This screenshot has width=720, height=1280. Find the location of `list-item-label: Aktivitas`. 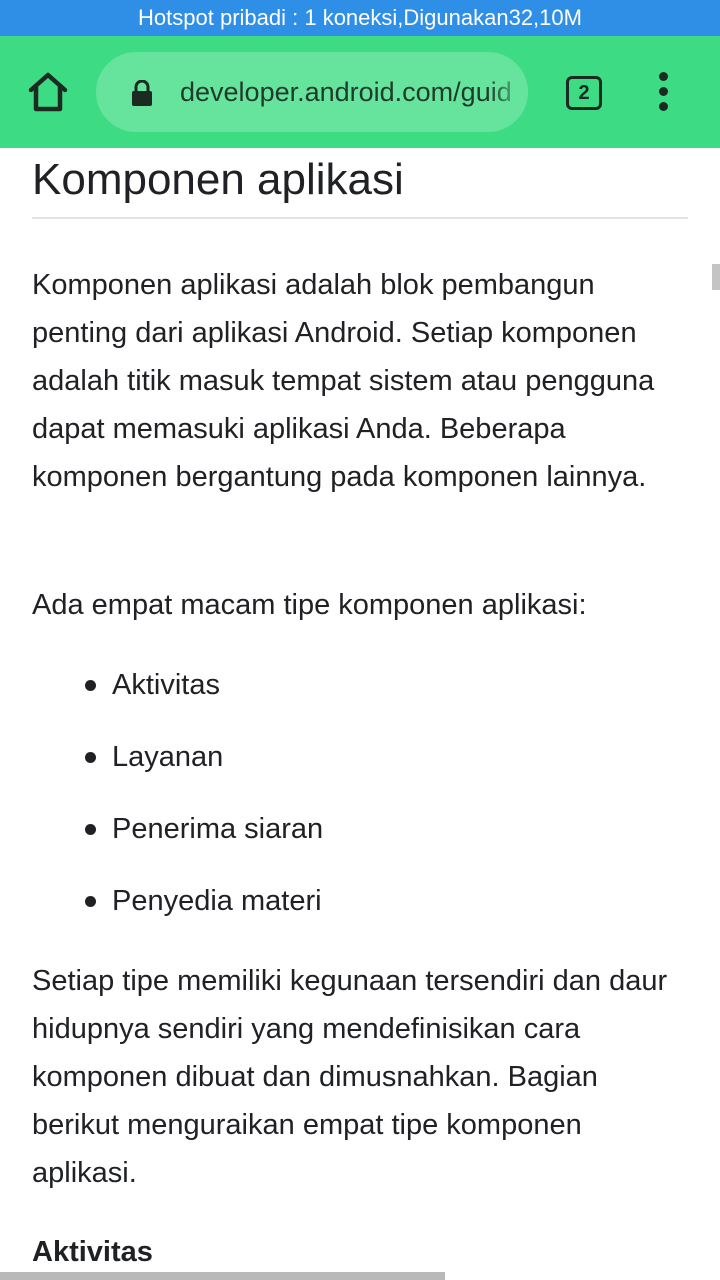

list-item-label: Aktivitas is located at coordinates (166, 685).